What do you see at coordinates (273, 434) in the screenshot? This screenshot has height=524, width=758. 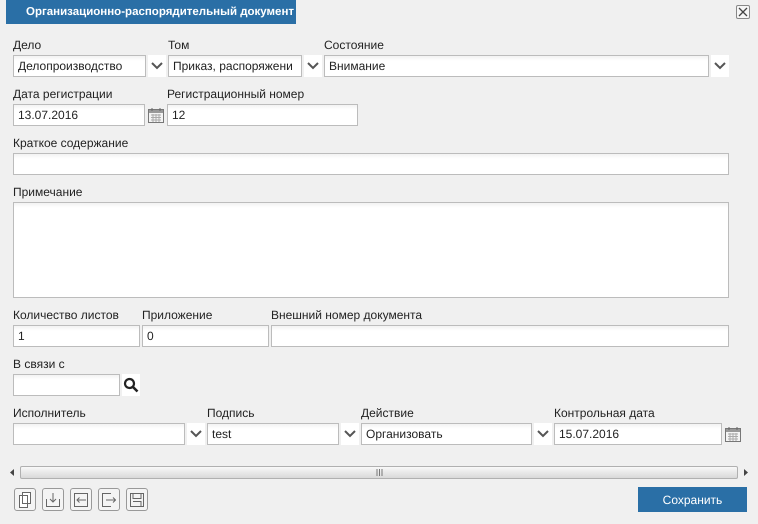 I see `dropdown-field: test` at bounding box center [273, 434].